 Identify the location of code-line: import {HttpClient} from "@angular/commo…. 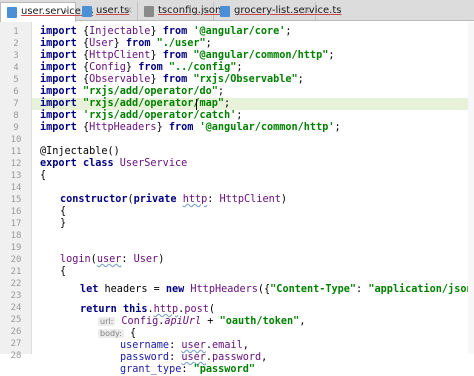
(257, 56).